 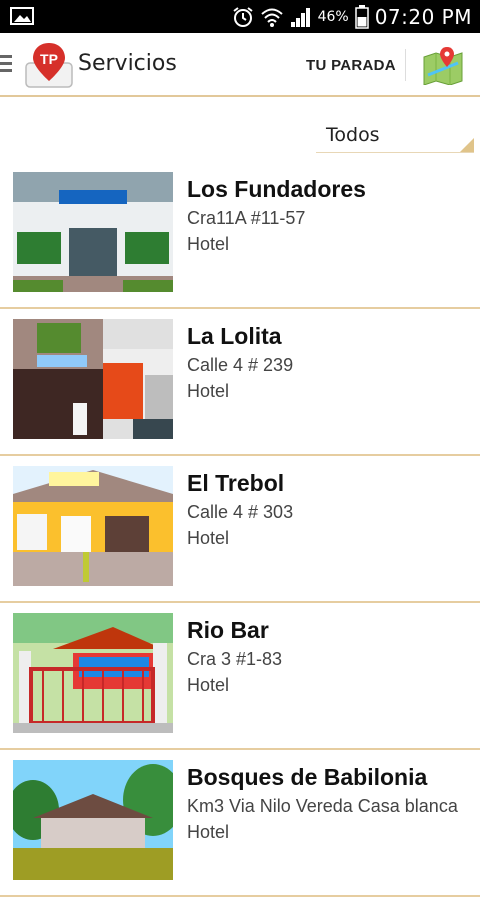 I want to click on item-address: Km3 Via Nilo Vereda Casa blanca, so click(x=322, y=806).